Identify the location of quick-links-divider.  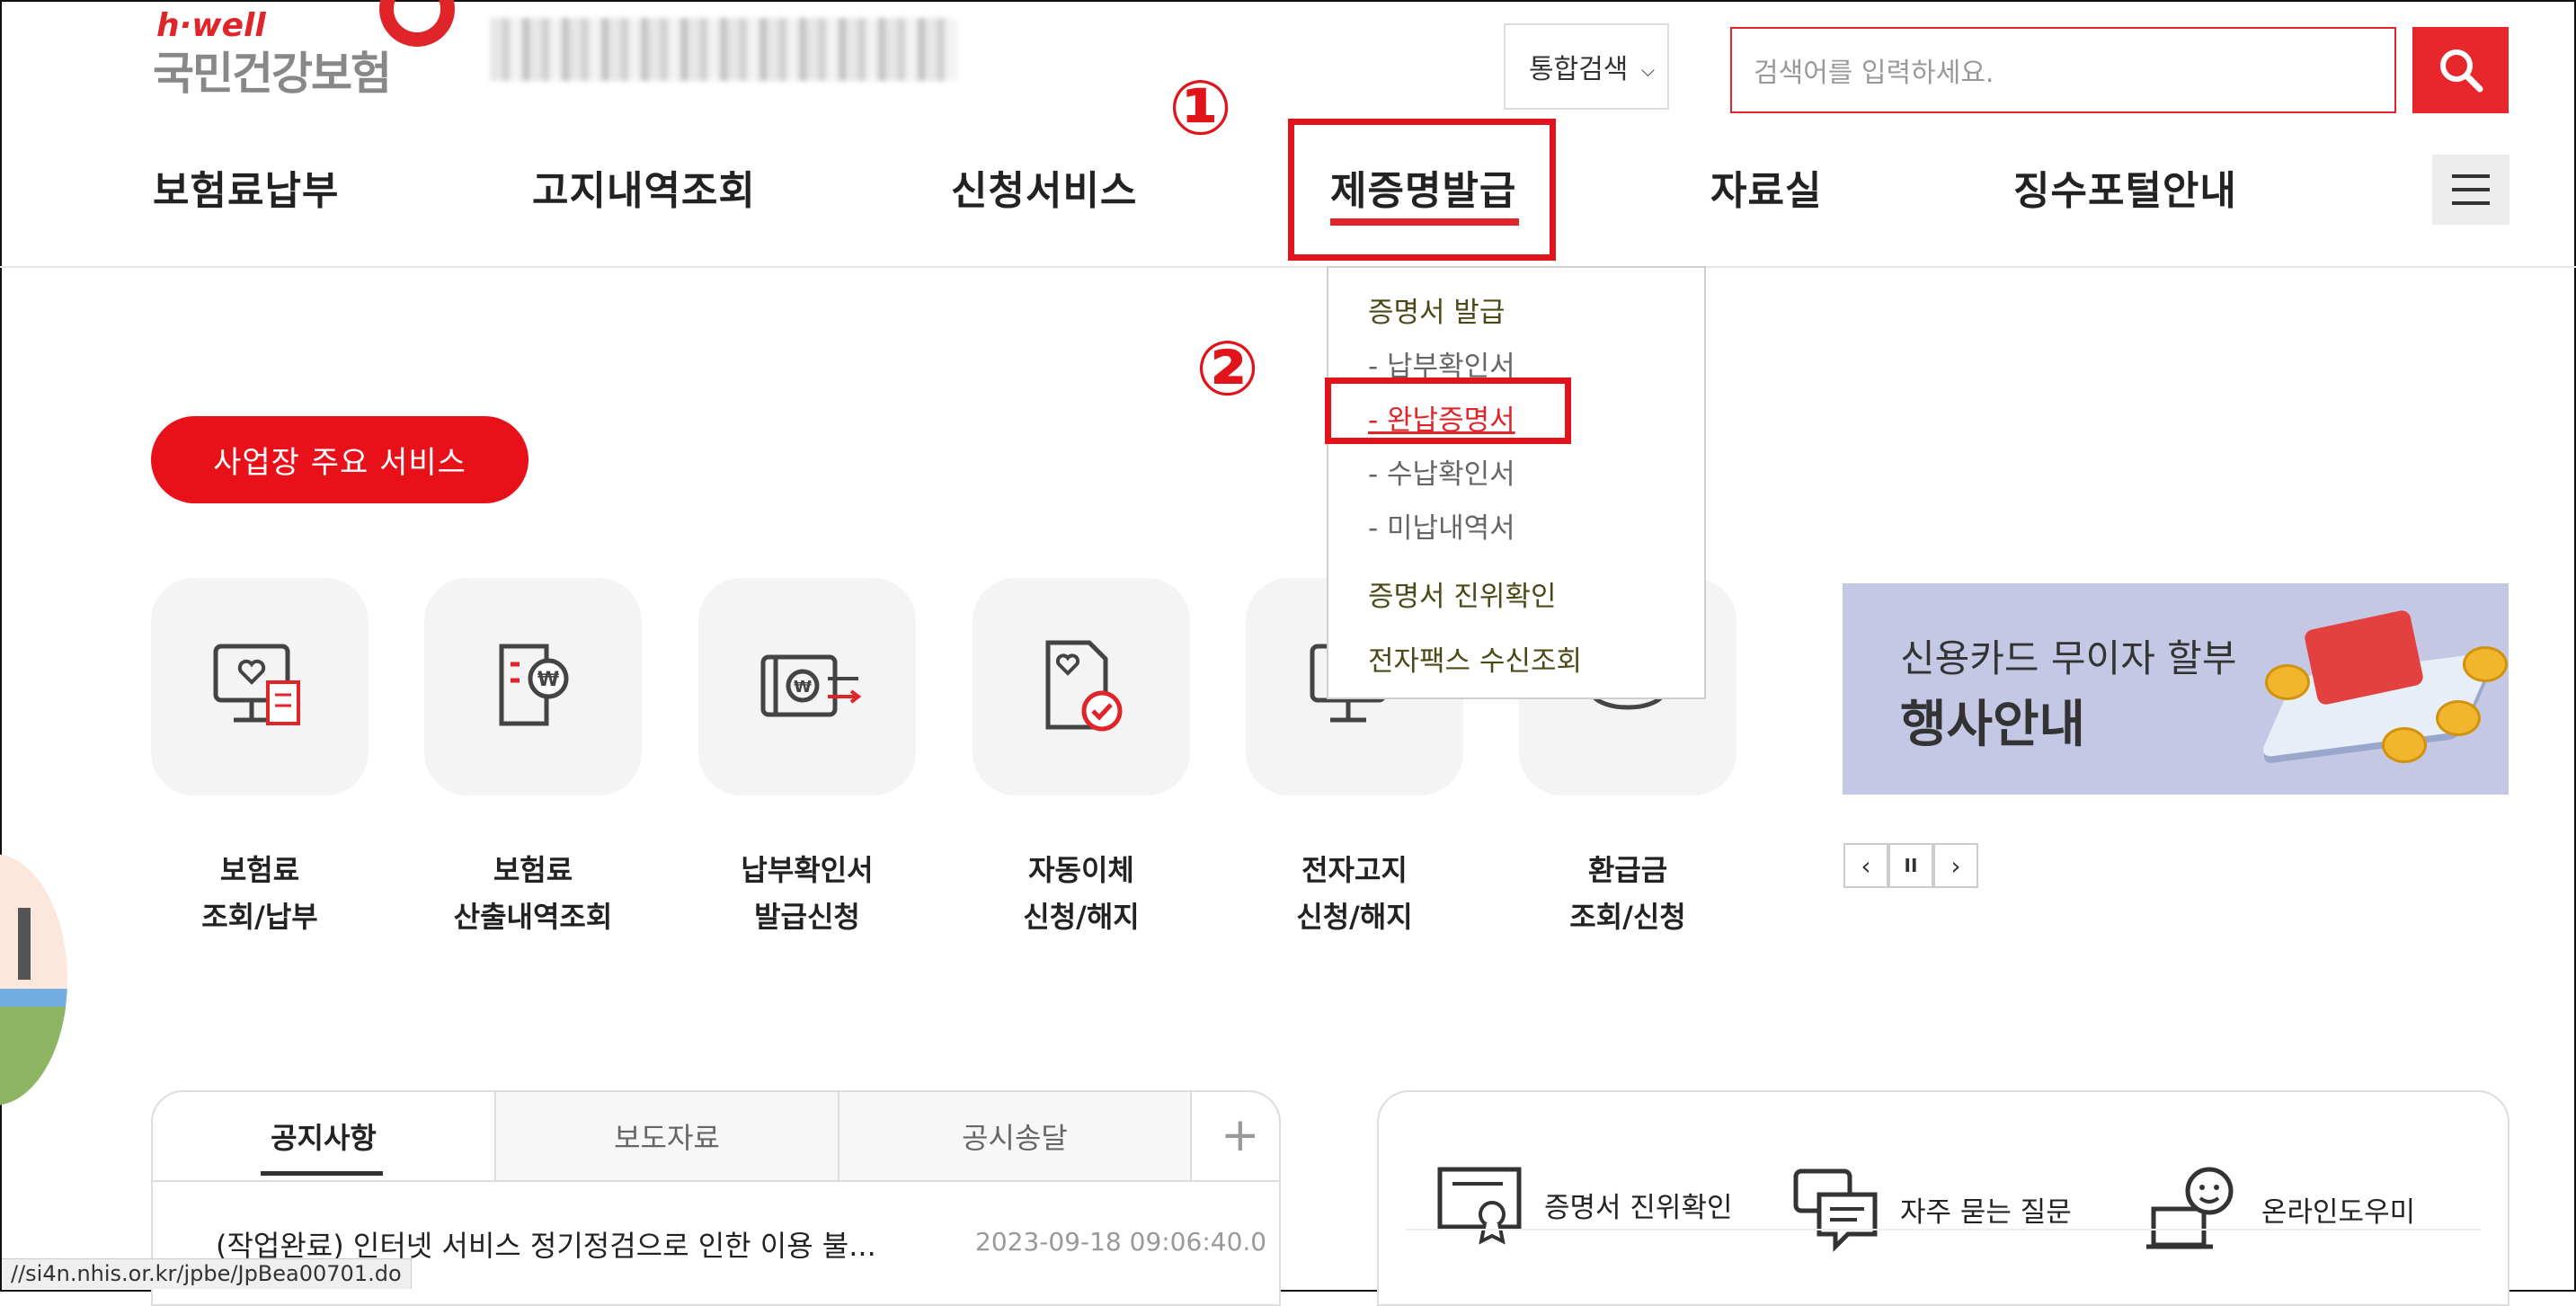
(1943, 1229).